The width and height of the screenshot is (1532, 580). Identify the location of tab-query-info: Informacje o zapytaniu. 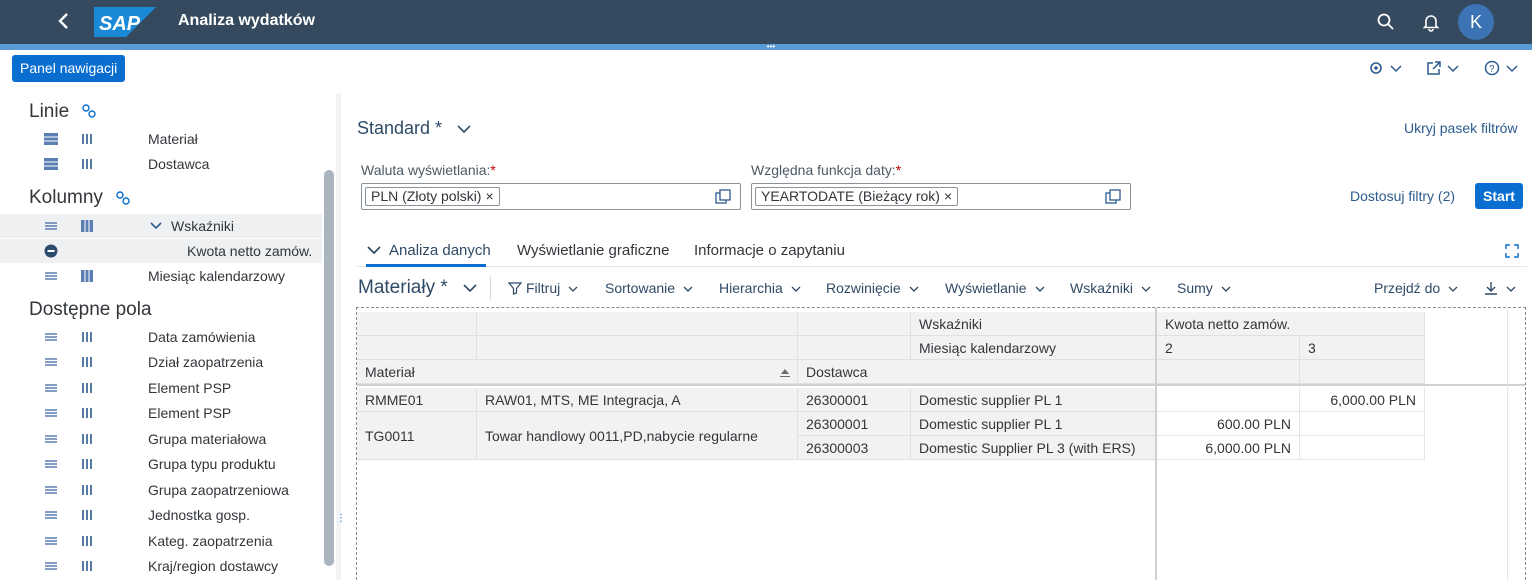
(769, 250).